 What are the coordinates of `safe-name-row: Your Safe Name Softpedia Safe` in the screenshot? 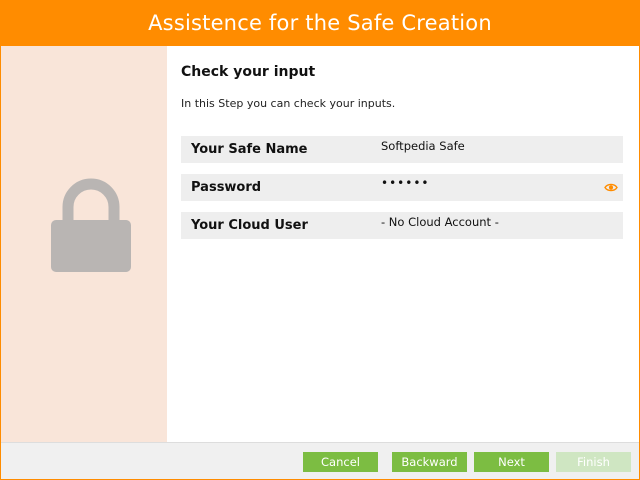 It's located at (402, 149).